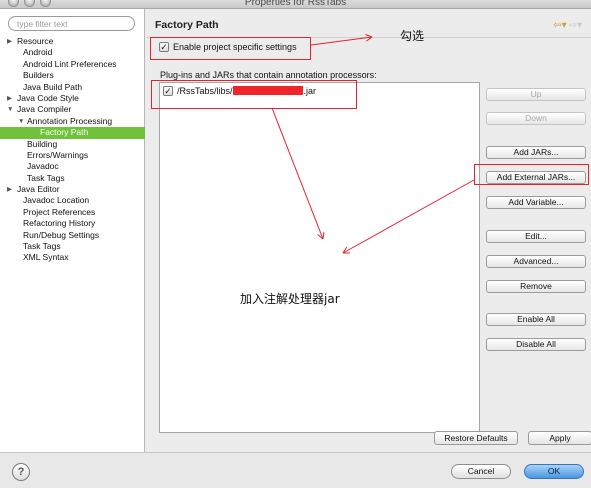 Image resolution: width=591 pixels, height=488 pixels. I want to click on tree-item-label: Factory Path, so click(64, 132).